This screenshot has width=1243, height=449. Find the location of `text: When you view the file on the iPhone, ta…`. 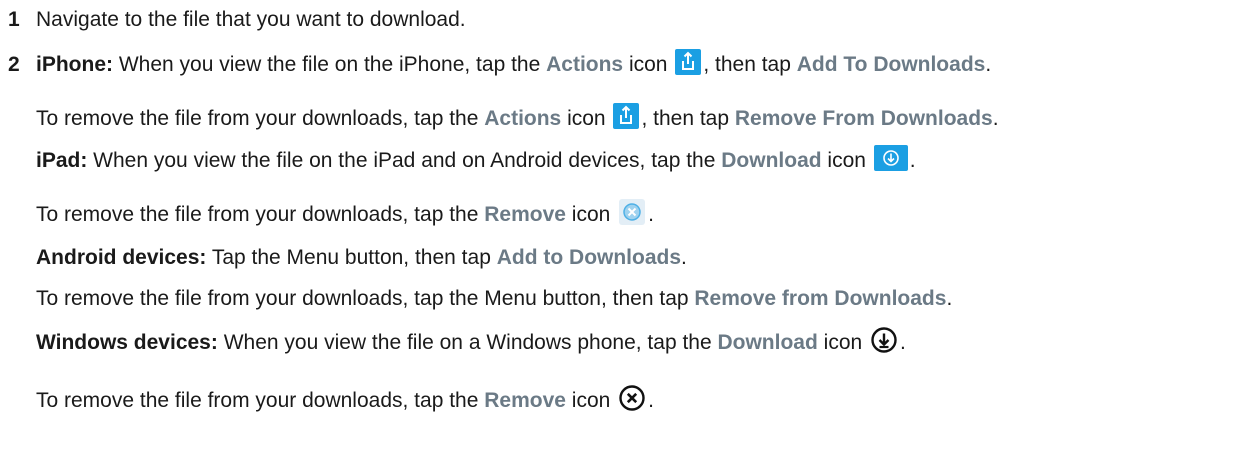

text: When you view the file on the iPhone, ta… is located at coordinates (330, 64).